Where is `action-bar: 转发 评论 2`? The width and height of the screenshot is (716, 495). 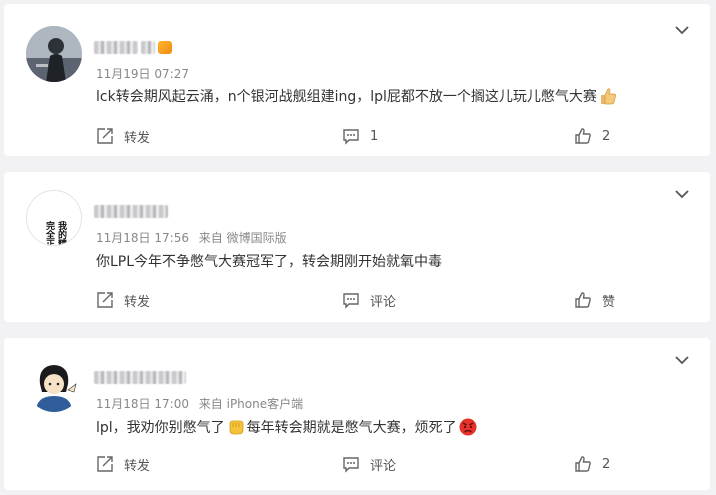 action-bar: 转发 评论 2 is located at coordinates (357, 464).